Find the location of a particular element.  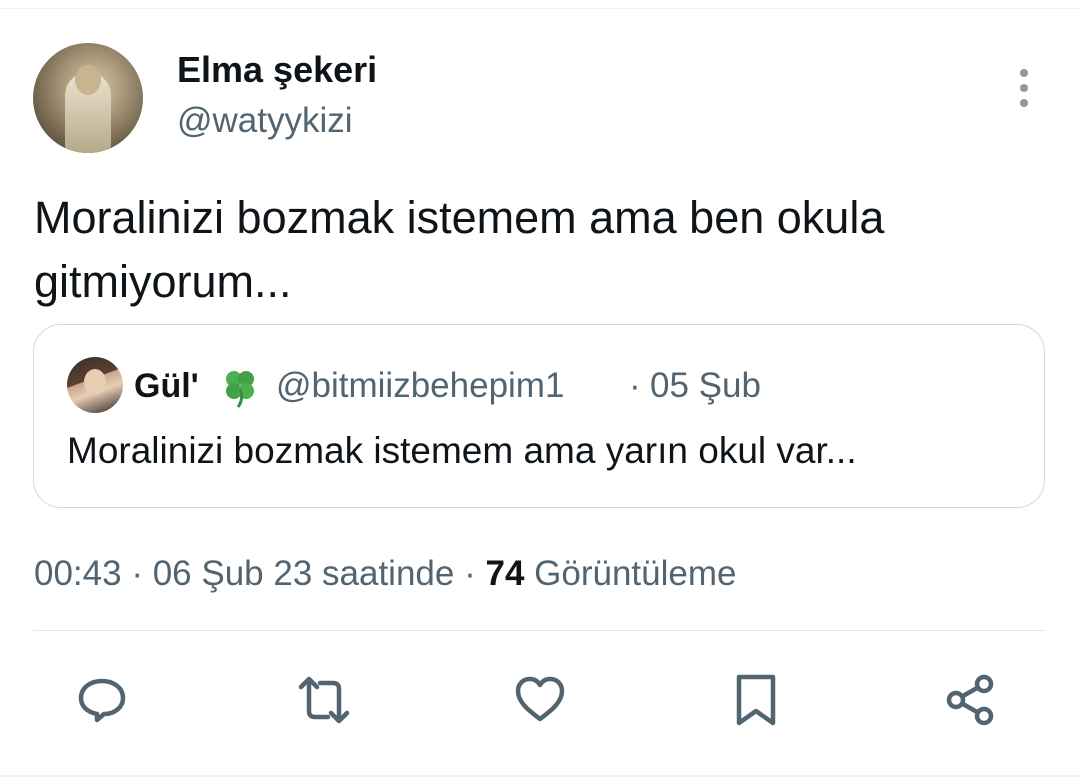

bottom-divider is located at coordinates (540, 776).